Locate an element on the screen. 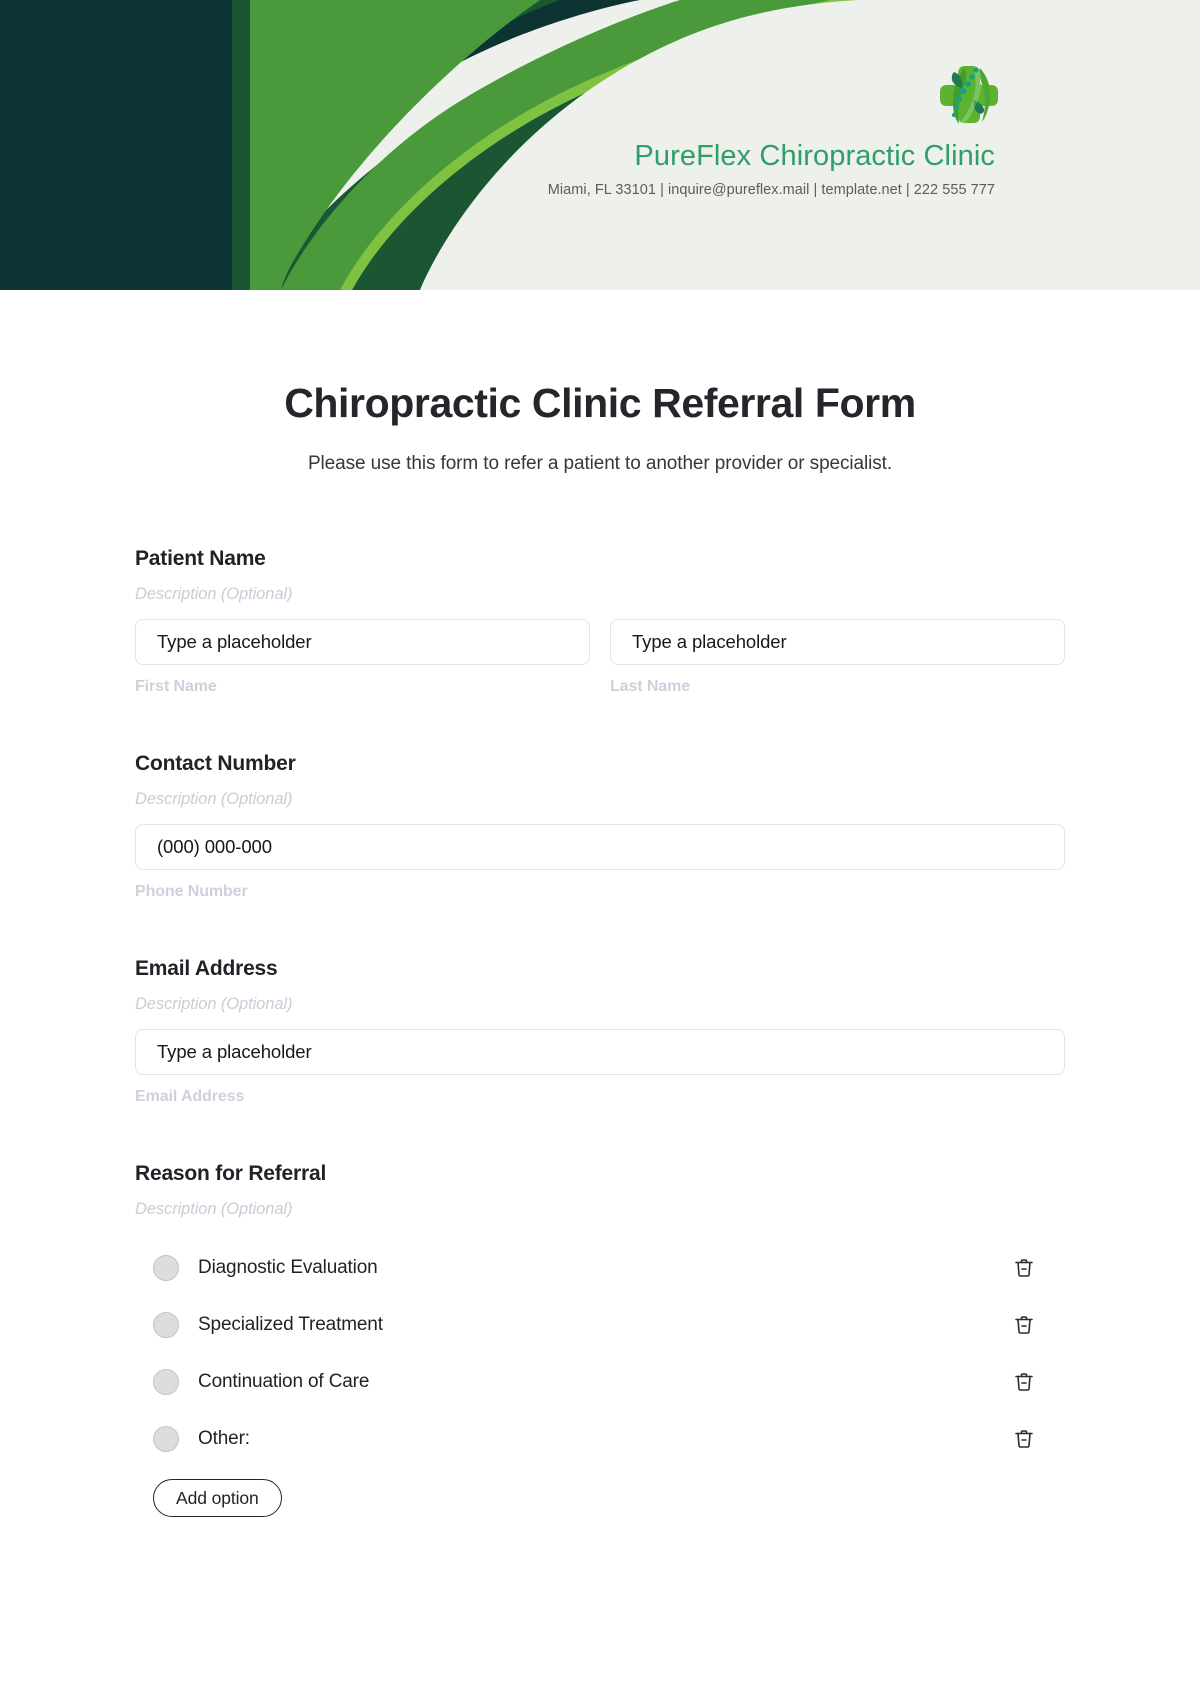 Image resolution: width=1200 pixels, height=1701 pixels. first-name-input: Type a placeholder is located at coordinates (362, 642).